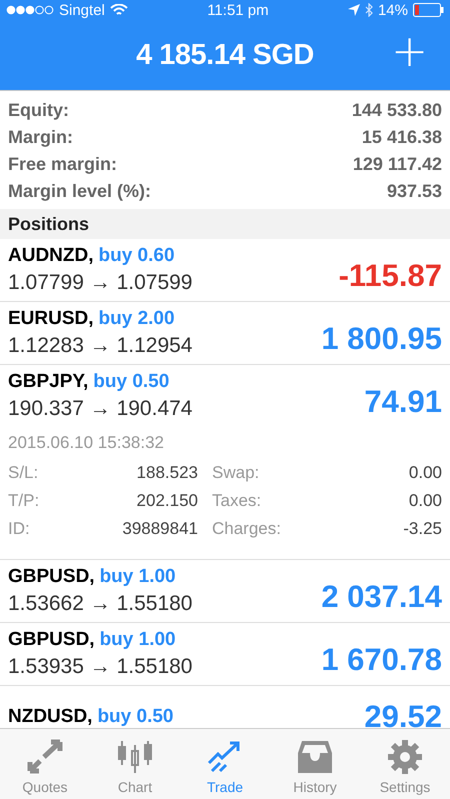 This screenshot has width=450, height=799. Describe the element at coordinates (167, 501) in the screenshot. I see `detail-value: 202.150` at that location.